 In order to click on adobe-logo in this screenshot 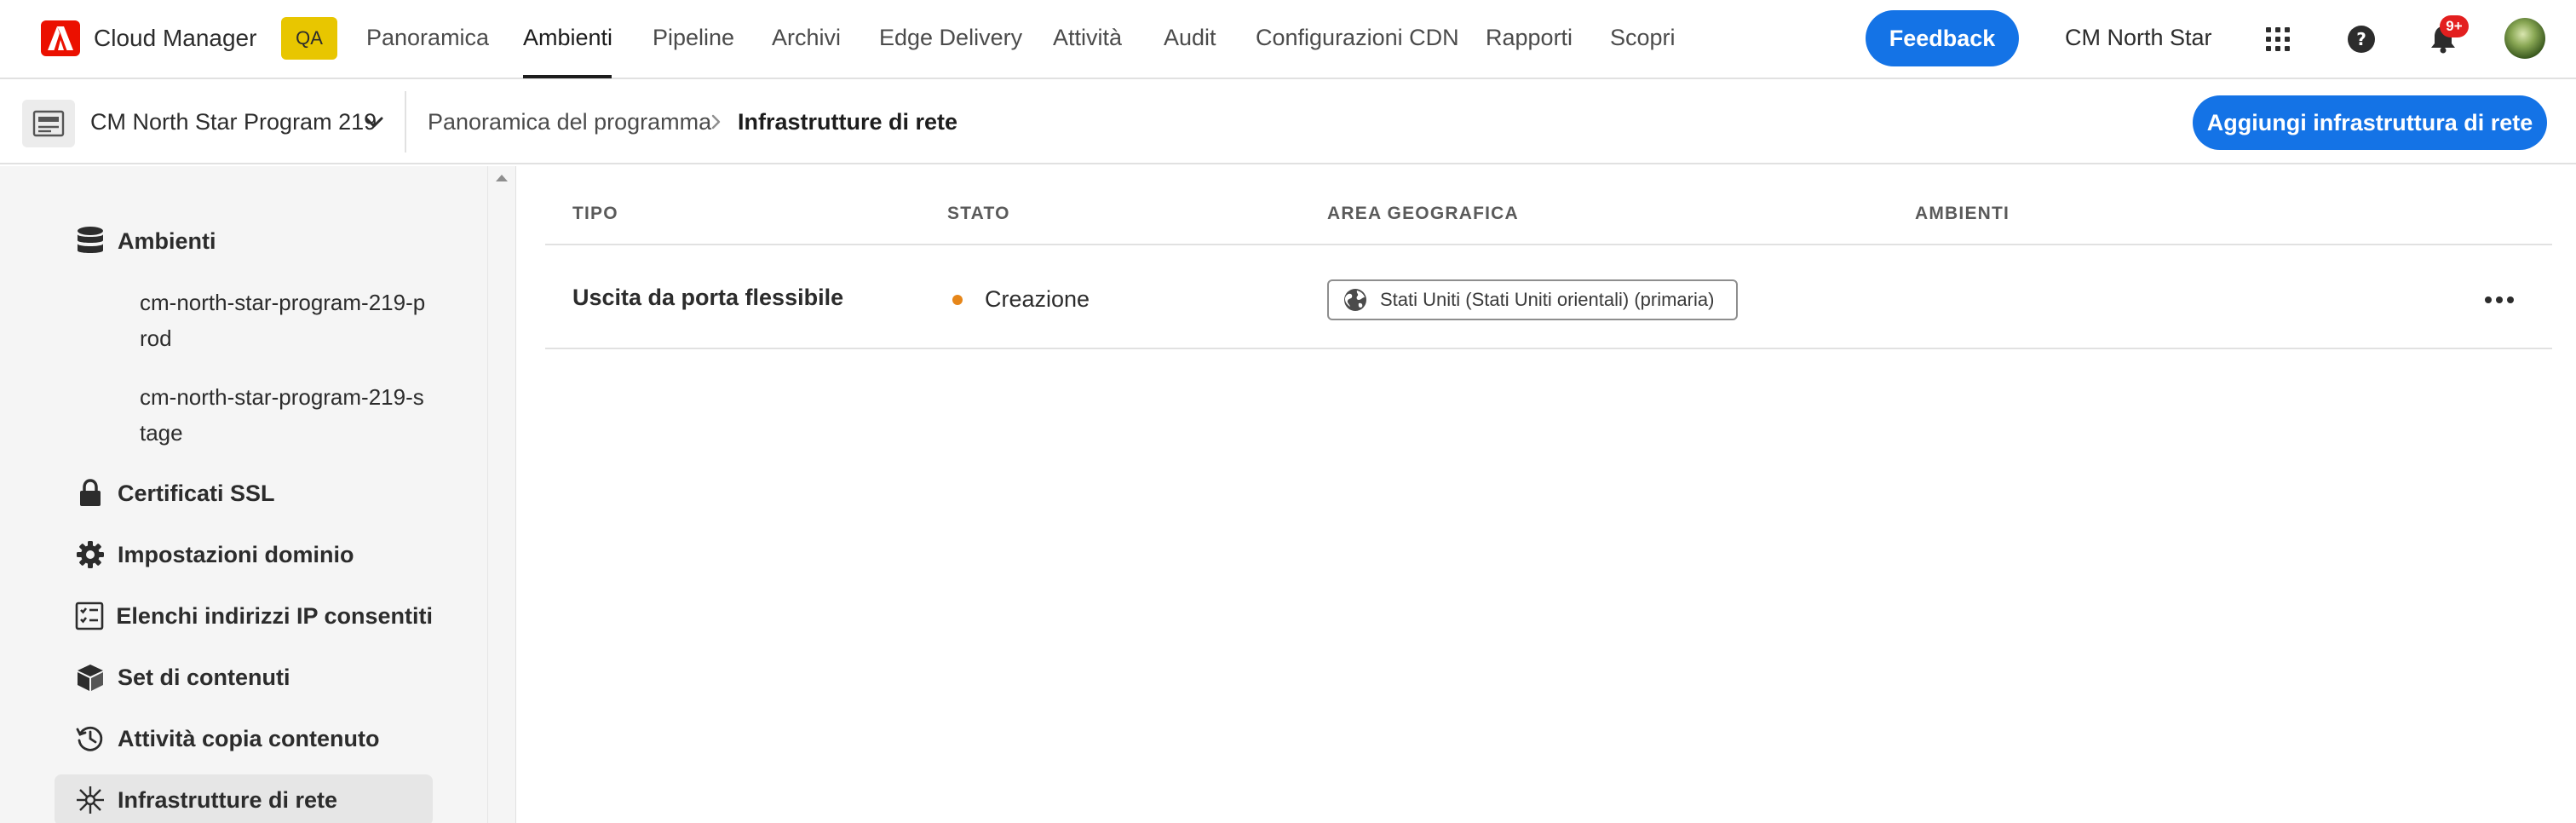, I will do `click(61, 38)`.